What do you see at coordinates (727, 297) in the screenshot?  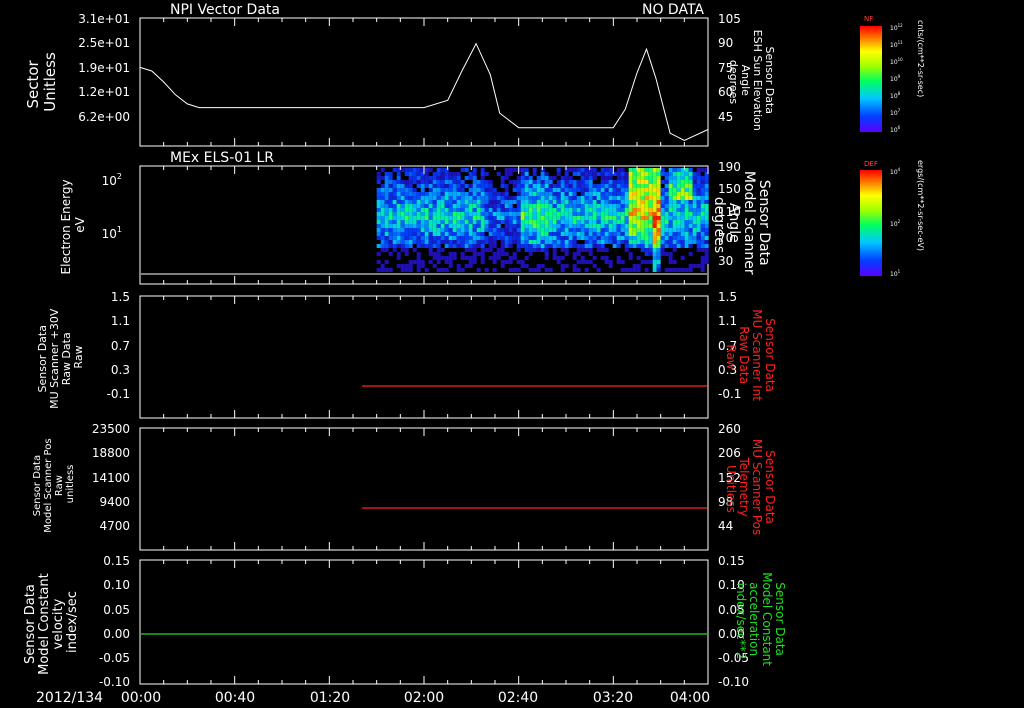 I see `tick-label: 1.5` at bounding box center [727, 297].